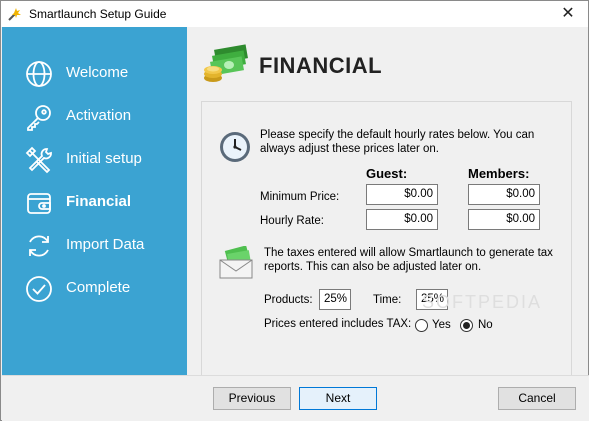  What do you see at coordinates (295, 398) in the screenshot?
I see `footer-bar: Previous Next Cancel` at bounding box center [295, 398].